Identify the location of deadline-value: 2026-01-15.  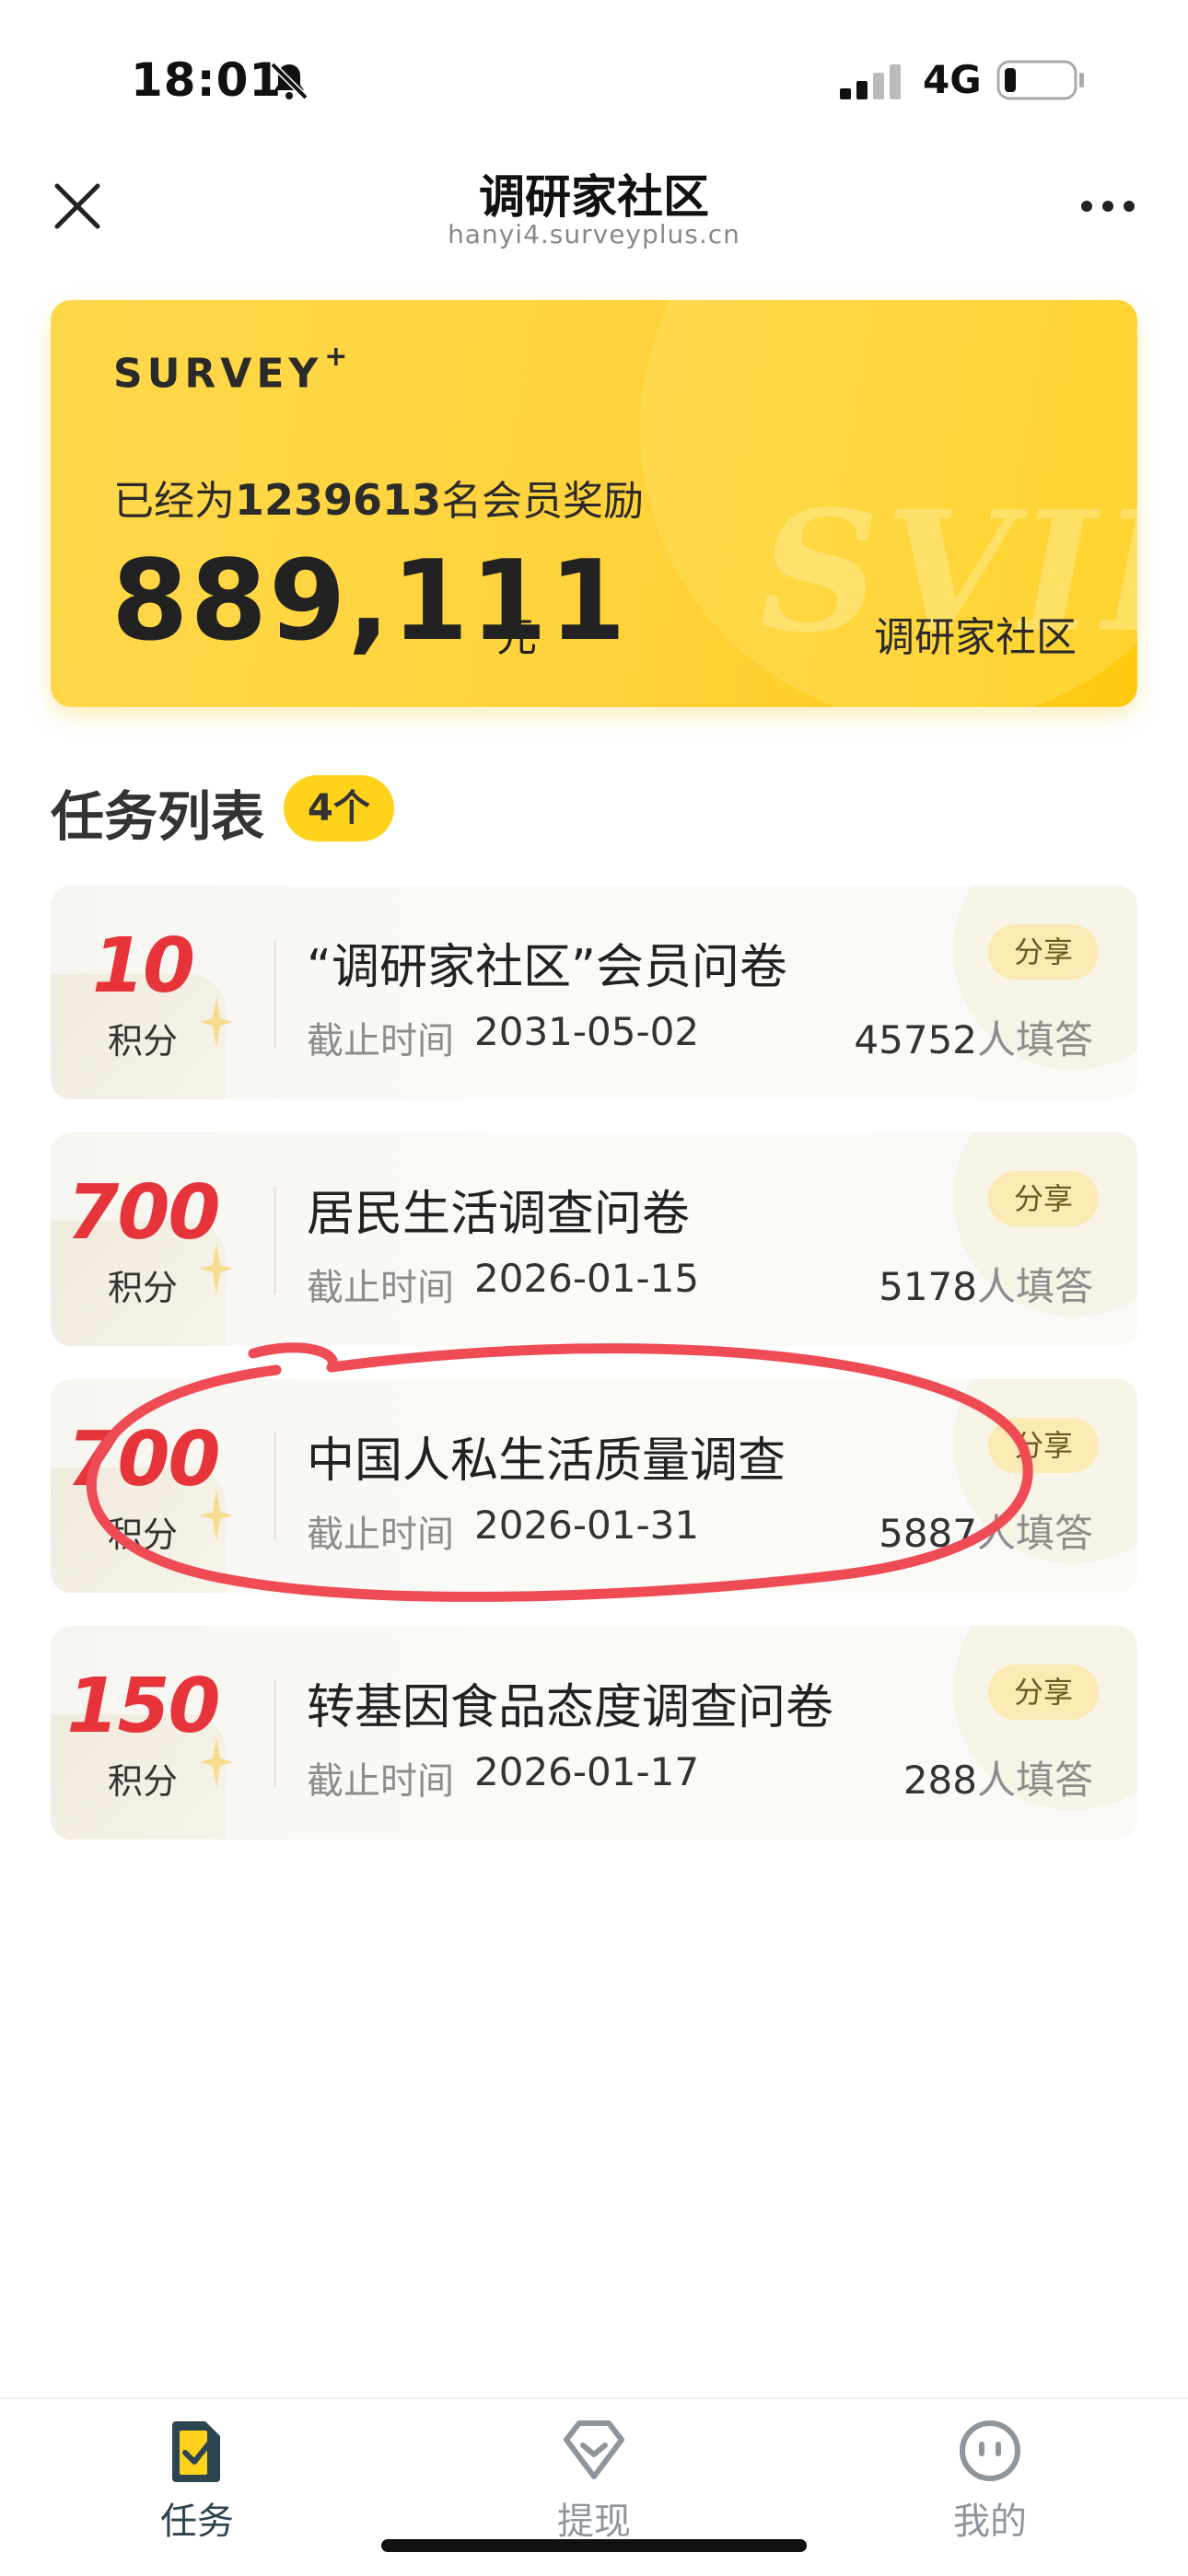
(587, 1278).